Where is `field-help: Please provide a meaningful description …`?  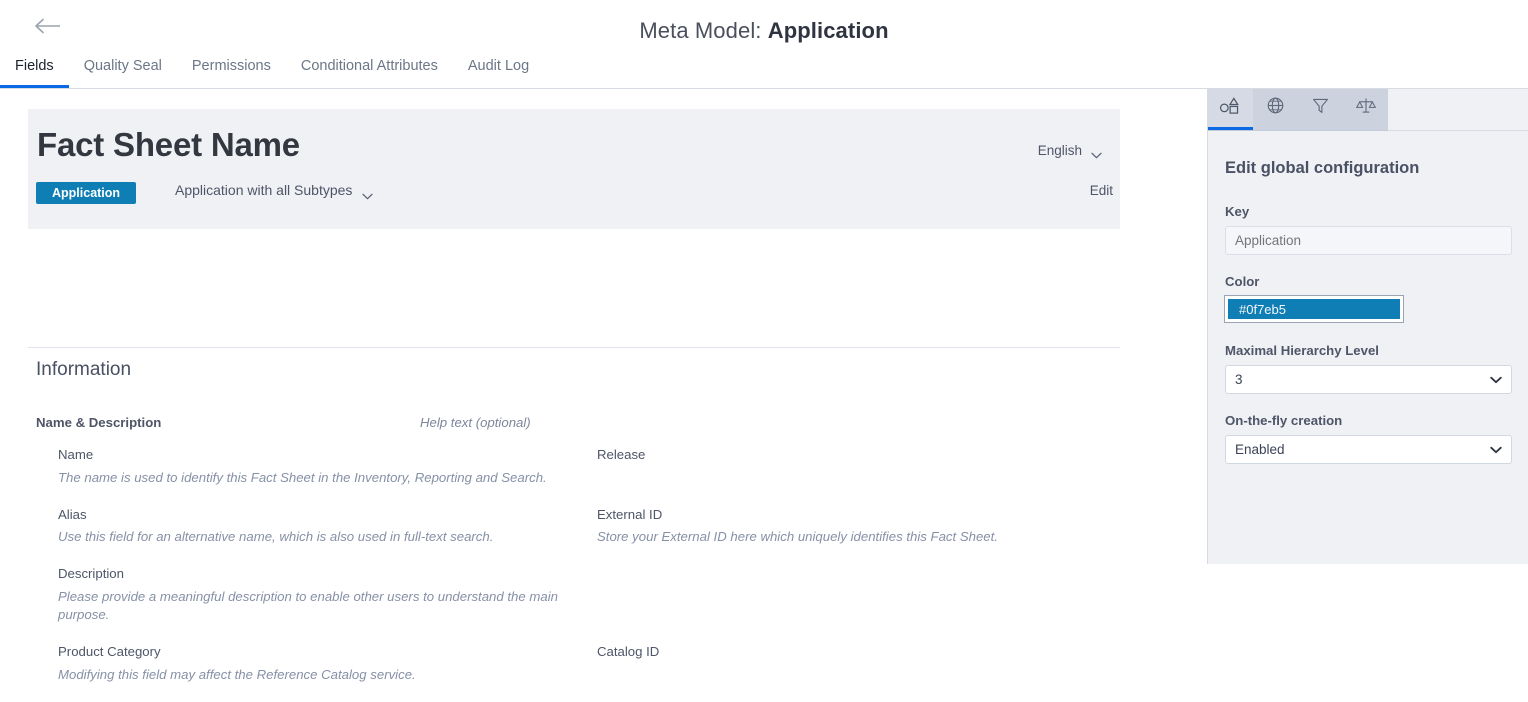
field-help: Please provide a meaningful description … is located at coordinates (308, 605).